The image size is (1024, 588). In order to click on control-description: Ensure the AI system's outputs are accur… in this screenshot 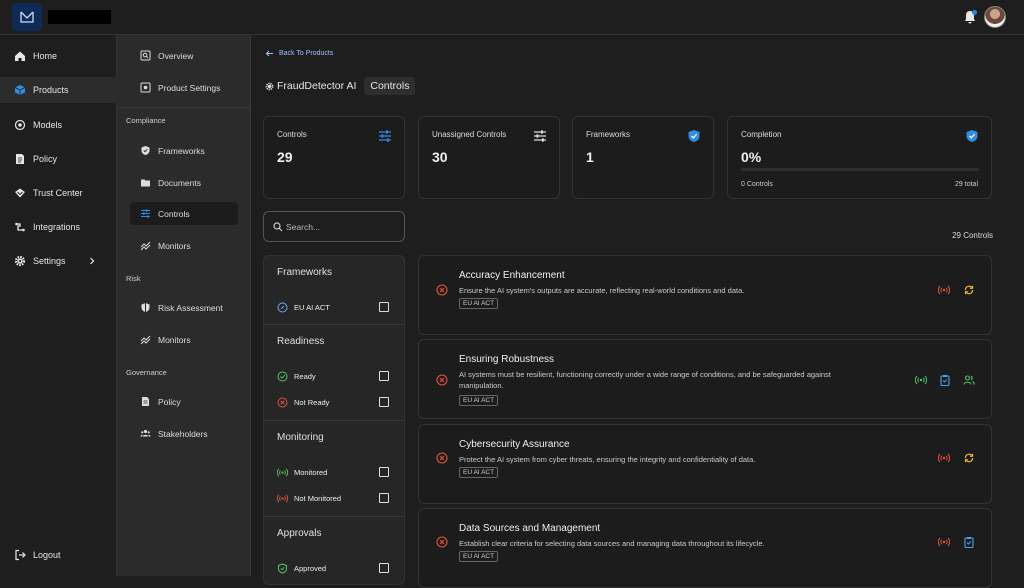, I will do `click(602, 290)`.